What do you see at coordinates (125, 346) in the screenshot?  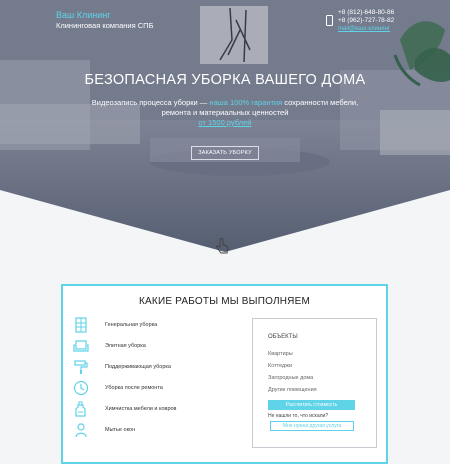 I see `service-label: Элитная уборка` at bounding box center [125, 346].